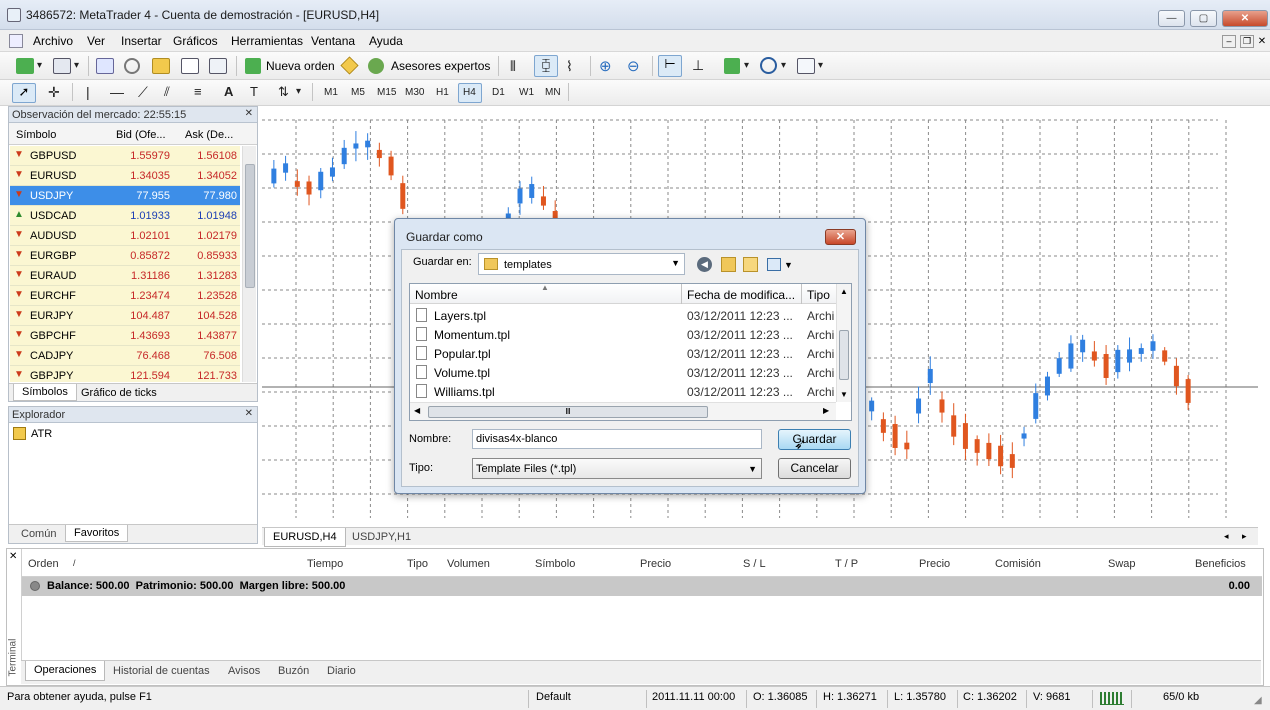 The image size is (1270, 710). Describe the element at coordinates (254, 91) in the screenshot. I see `text-label-icon: T` at that location.